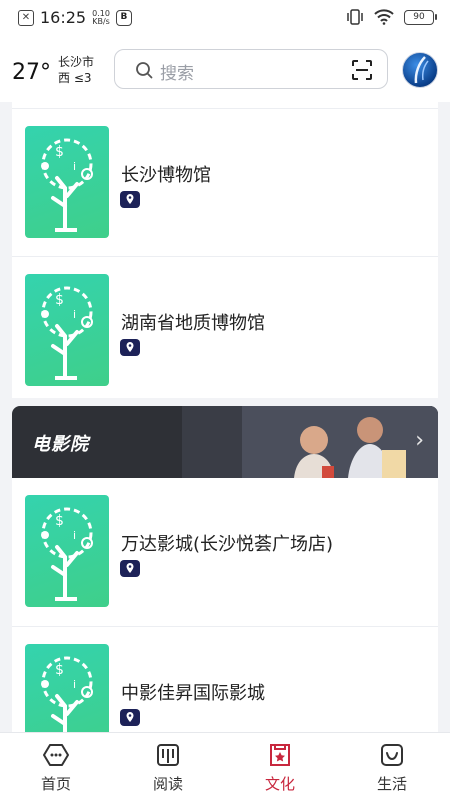 The image size is (450, 801). I want to click on vibrate-icon, so click(355, 17).